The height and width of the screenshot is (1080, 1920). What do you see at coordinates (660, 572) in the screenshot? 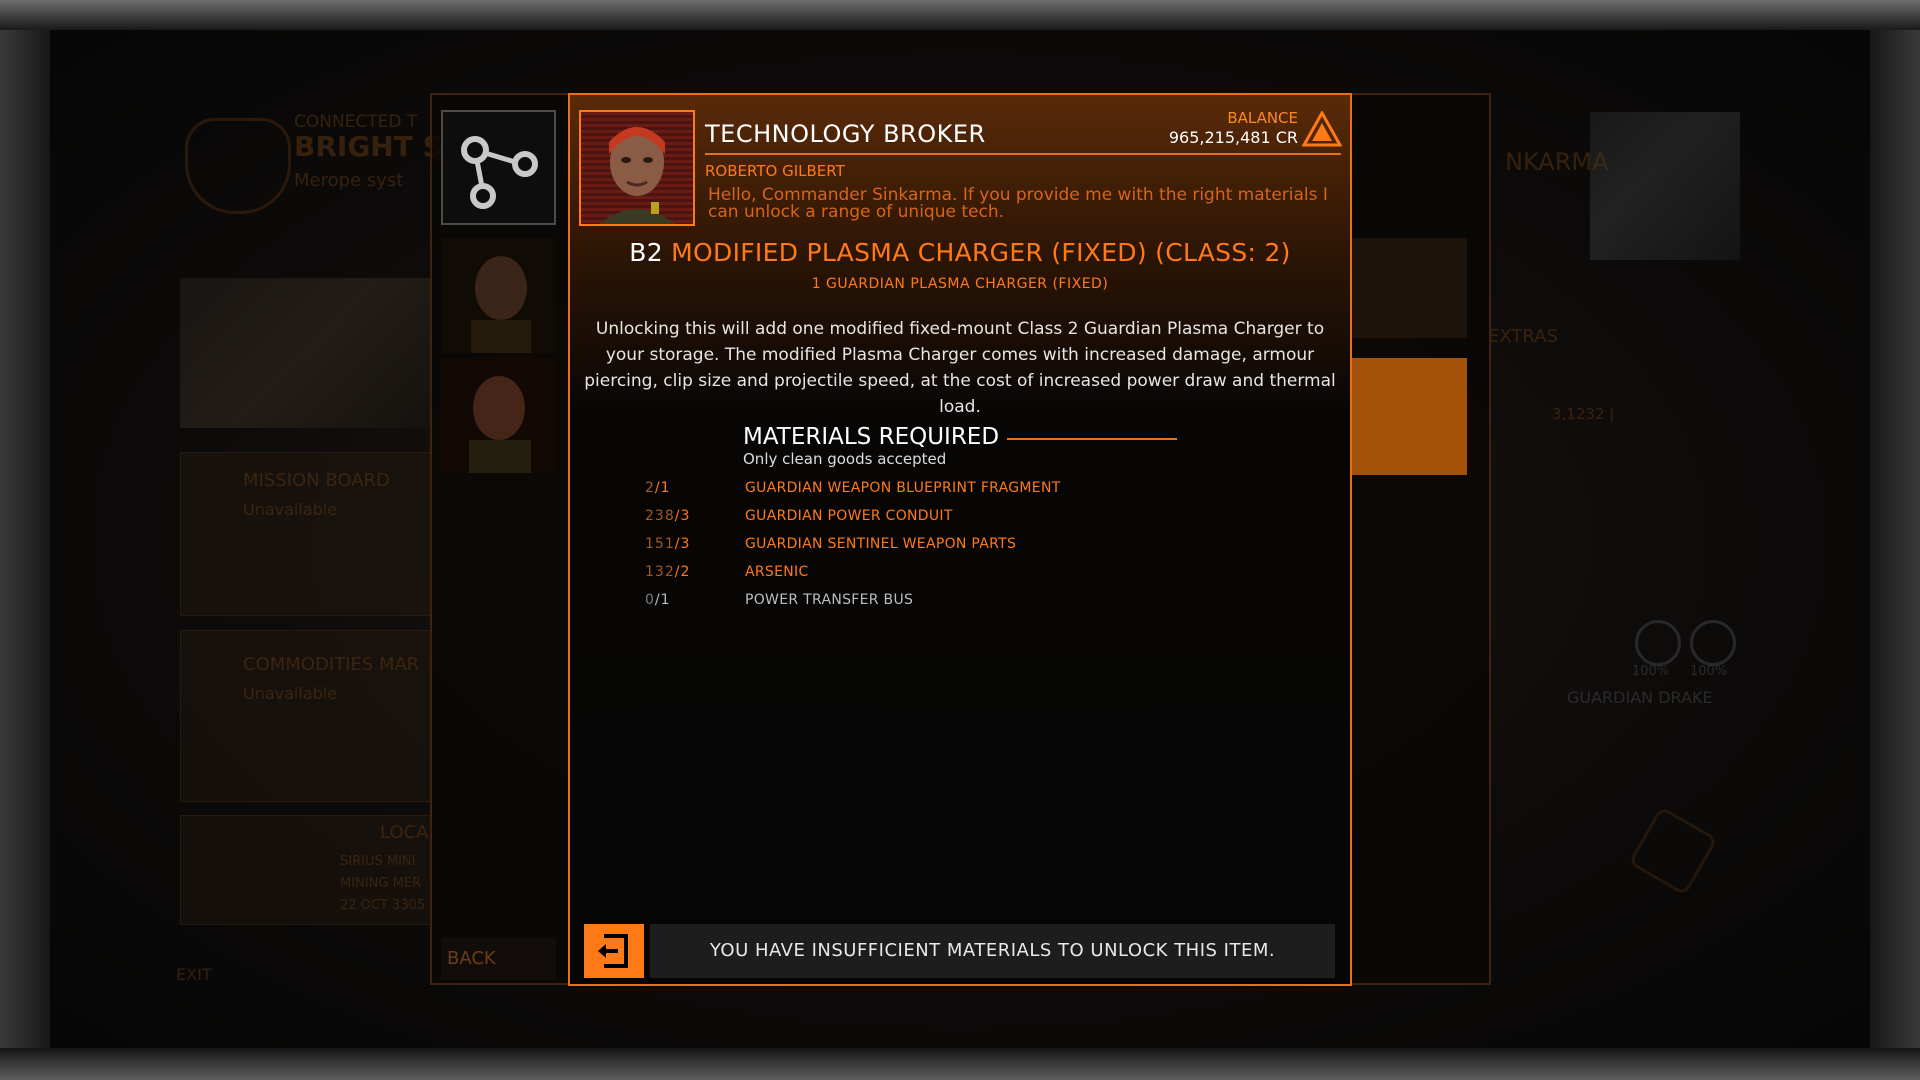
I see `material-have: 132` at bounding box center [660, 572].